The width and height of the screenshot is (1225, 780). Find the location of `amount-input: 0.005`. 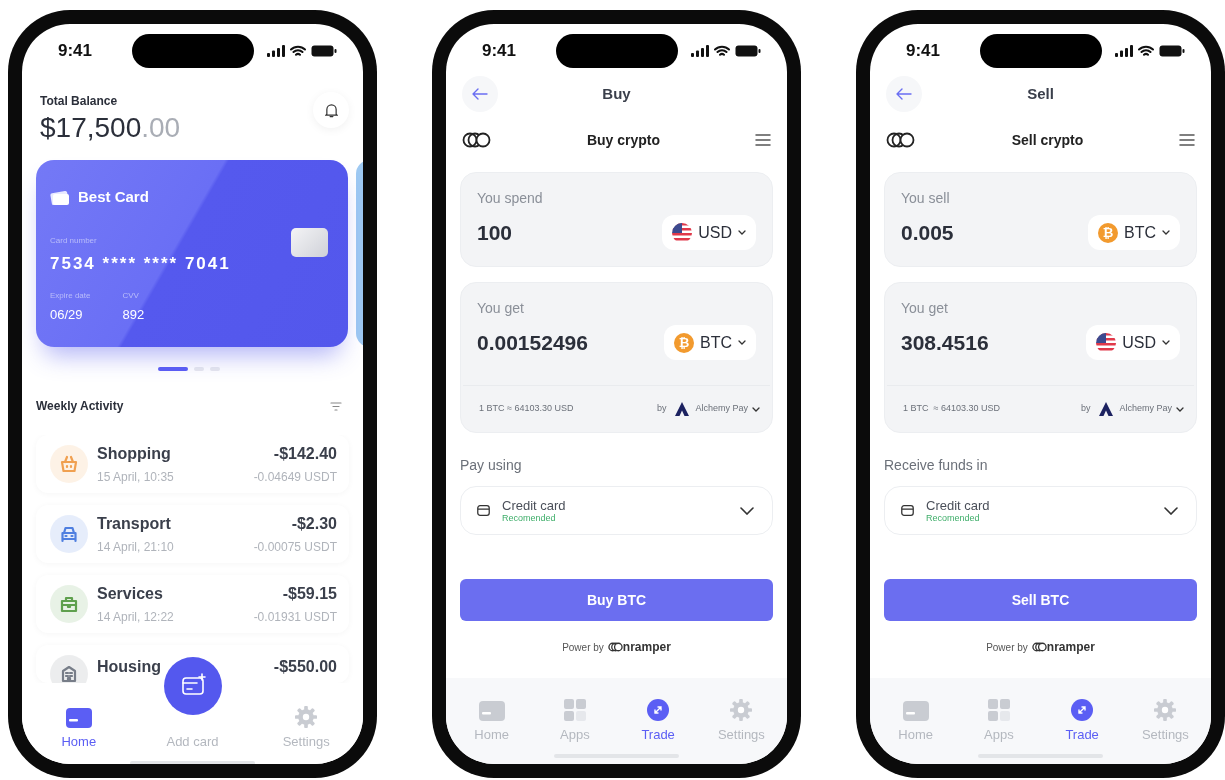

amount-input: 0.005 is located at coordinates (927, 232).